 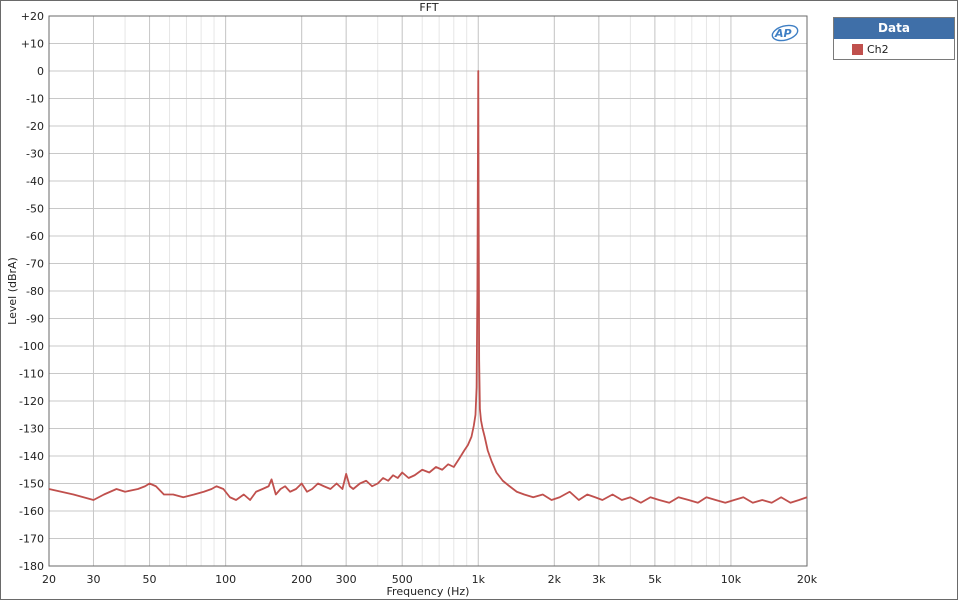 What do you see at coordinates (857, 49) in the screenshot?
I see `legend-swatch` at bounding box center [857, 49].